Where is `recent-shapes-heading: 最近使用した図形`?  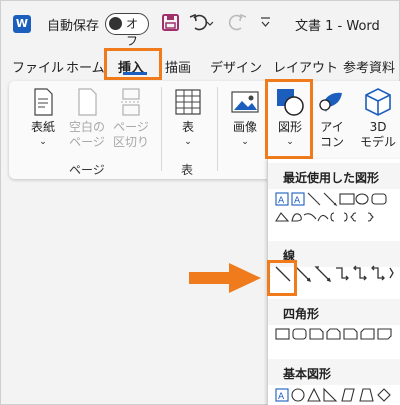
recent-shapes-heading: 最近使用した図形 is located at coordinates (334, 176).